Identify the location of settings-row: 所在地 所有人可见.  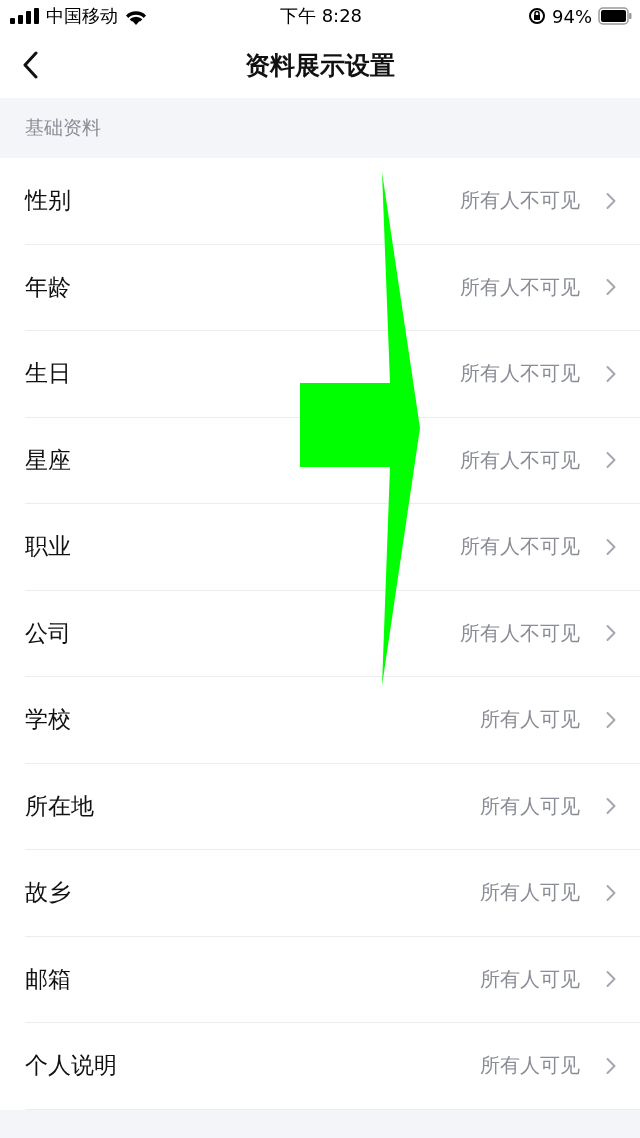
(332, 806).